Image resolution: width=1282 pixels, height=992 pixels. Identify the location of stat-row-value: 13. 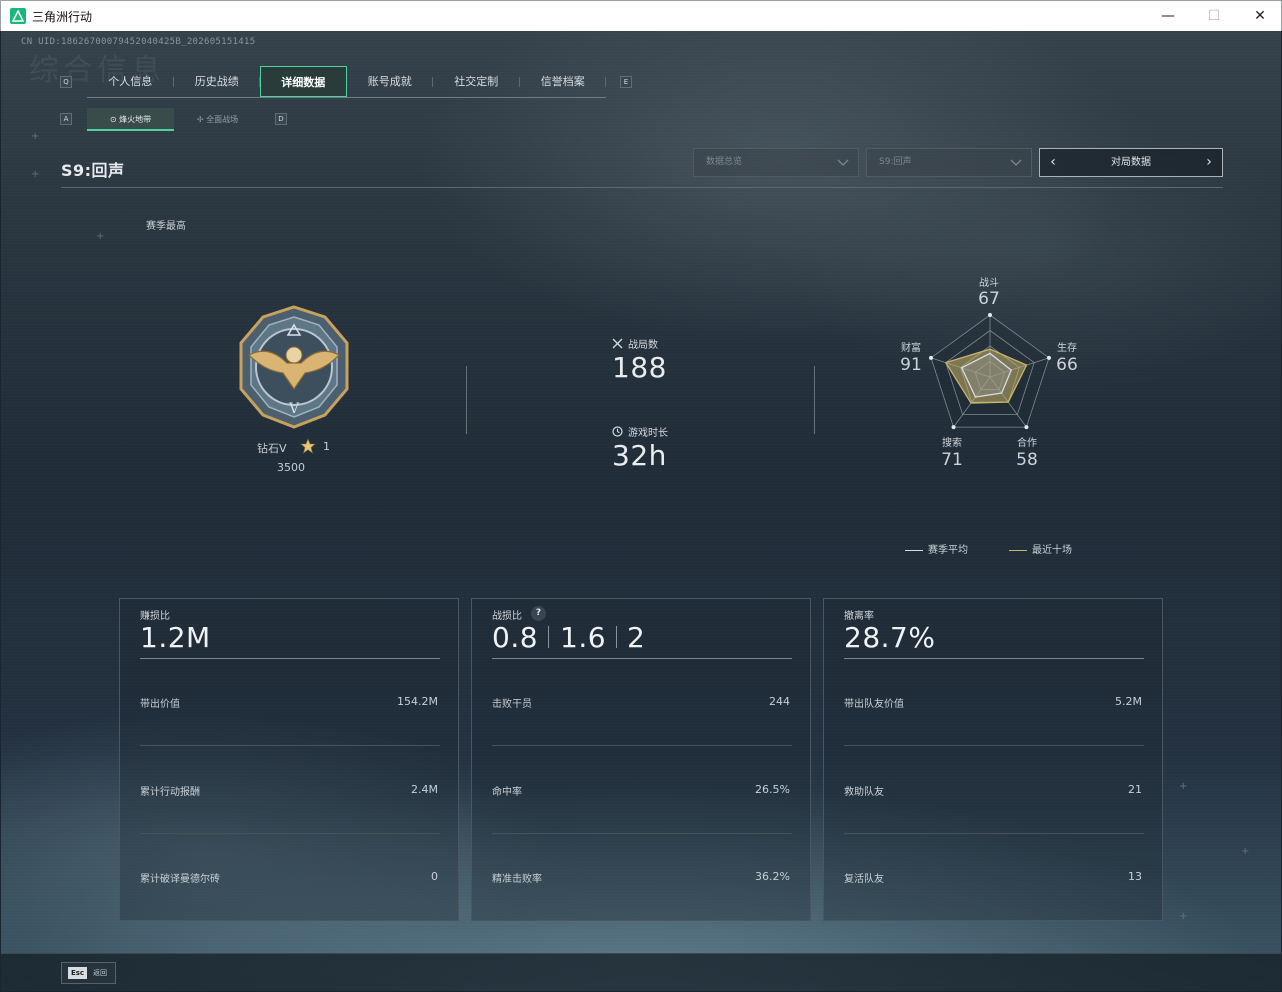
(1135, 876).